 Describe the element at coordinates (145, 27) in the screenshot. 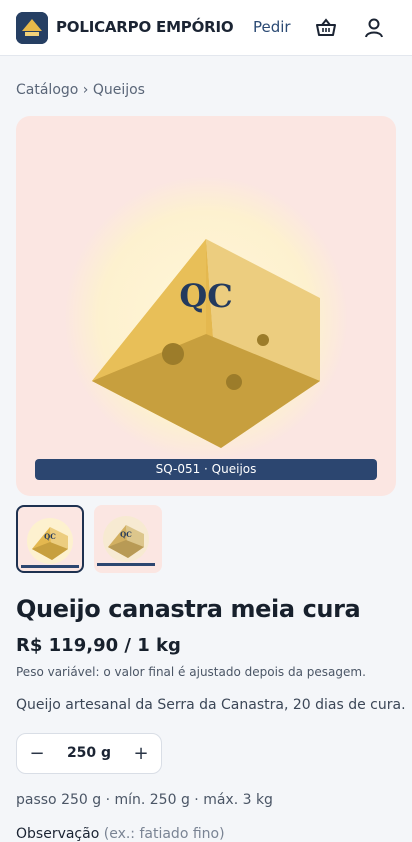

I see `brand-name: POLICARPO EMPÓRIO` at that location.